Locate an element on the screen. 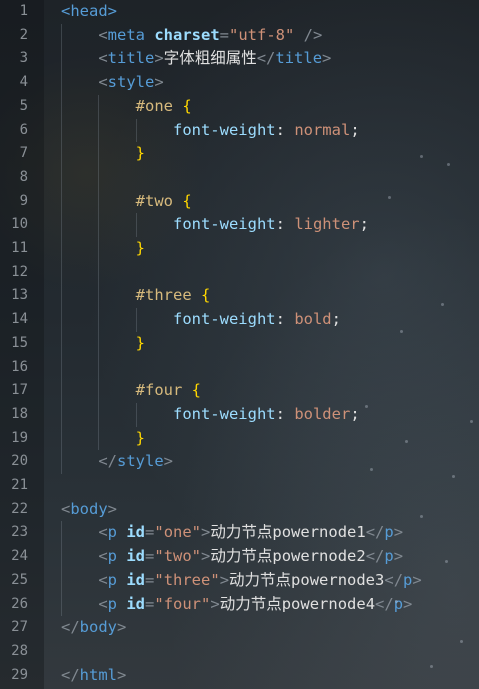  code-line: 23 <p id="one">动力节点powernode1</p> is located at coordinates (239, 533).